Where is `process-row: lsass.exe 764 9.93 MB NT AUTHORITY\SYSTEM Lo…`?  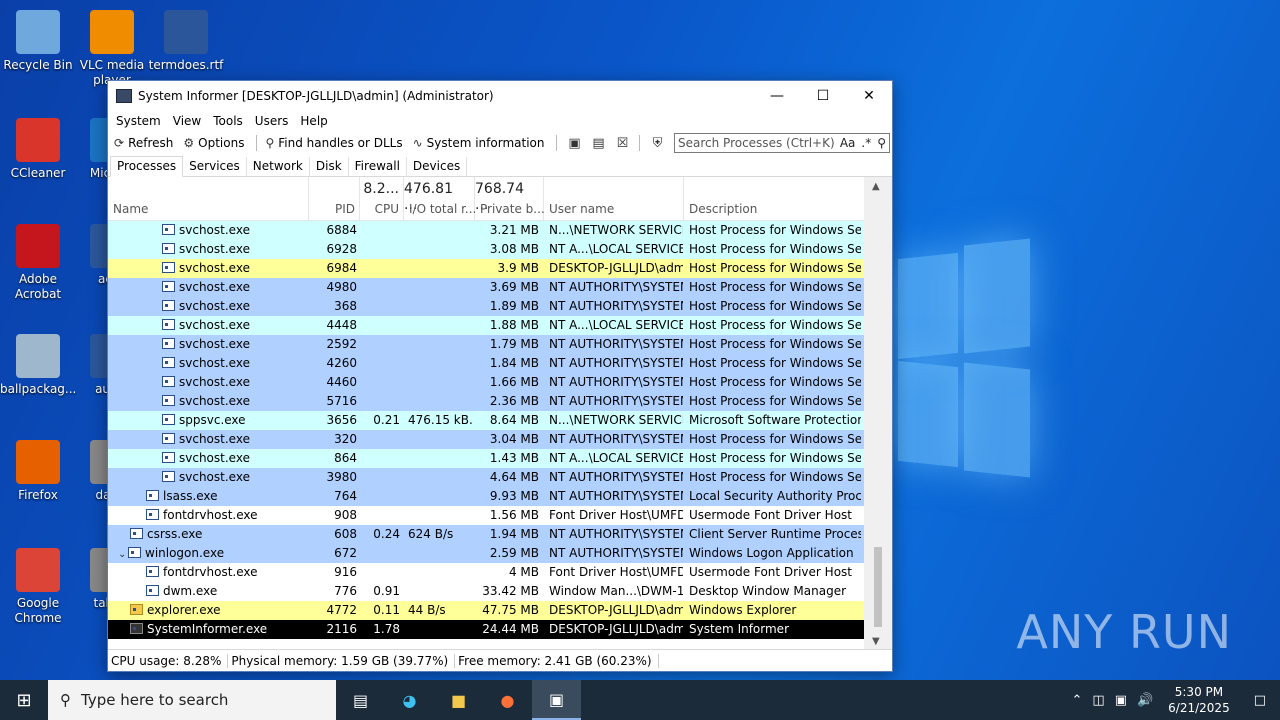
process-row: lsass.exe 764 9.93 MB NT AUTHORITY\SYSTEM Lo… is located at coordinates (486, 496).